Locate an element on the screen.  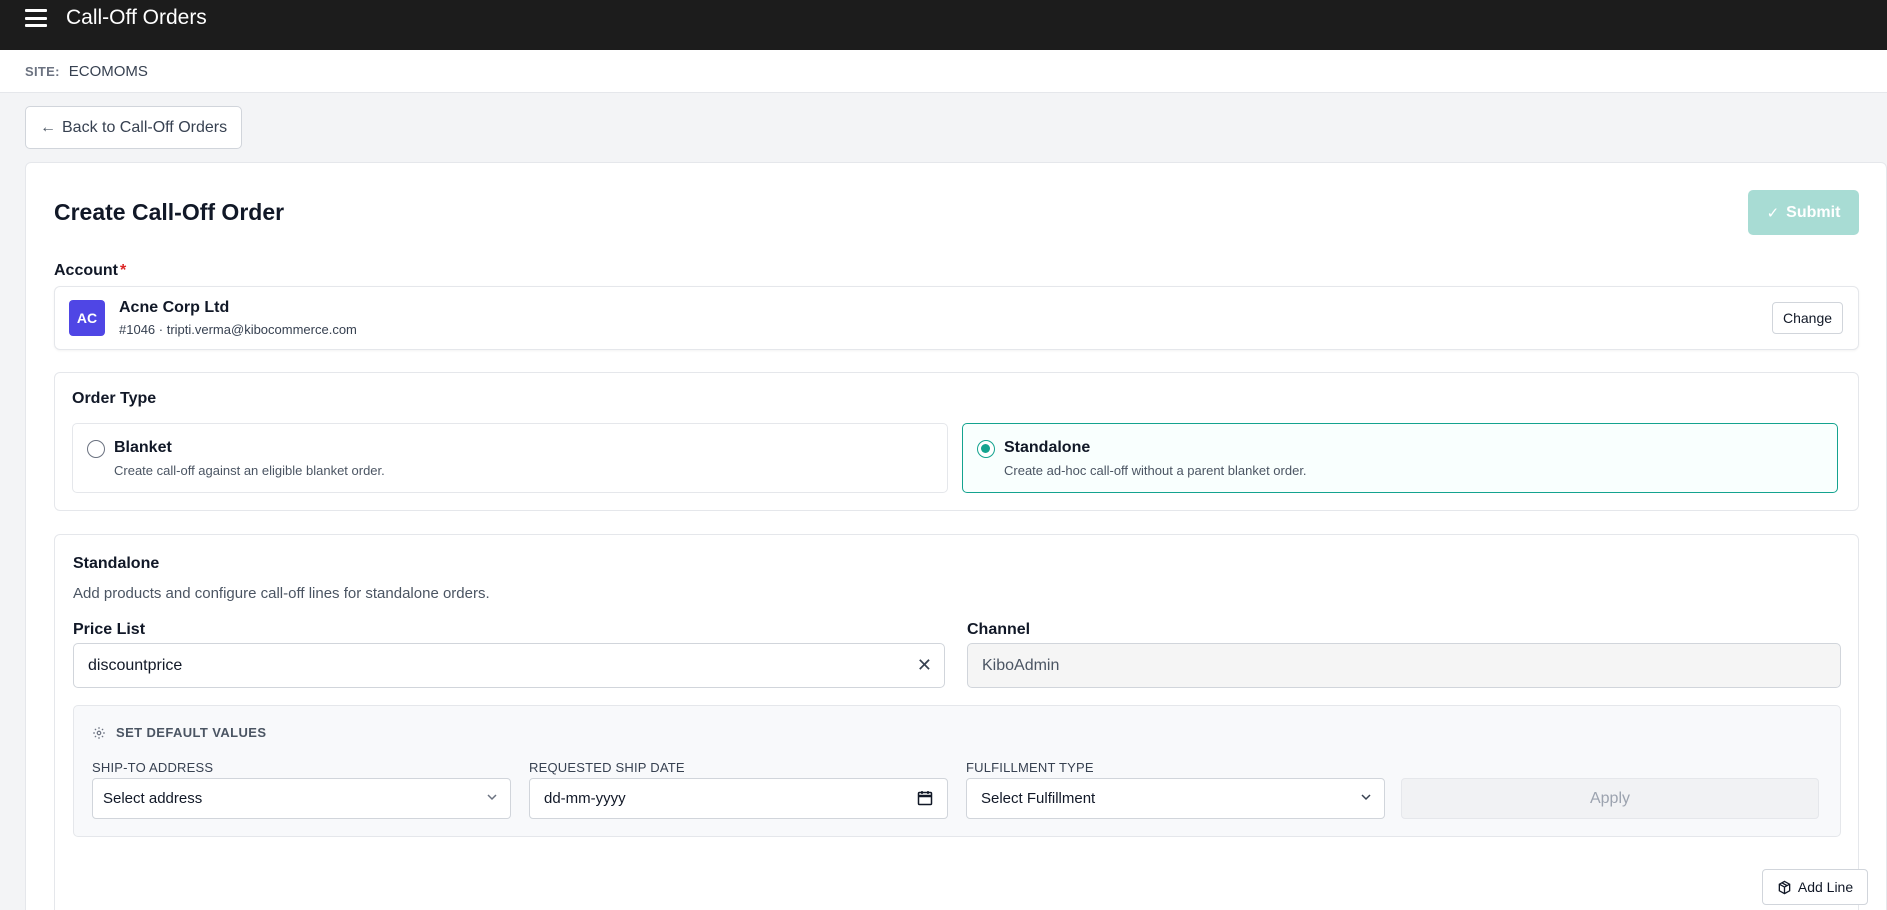
site-label: SITE: is located at coordinates (42, 71).